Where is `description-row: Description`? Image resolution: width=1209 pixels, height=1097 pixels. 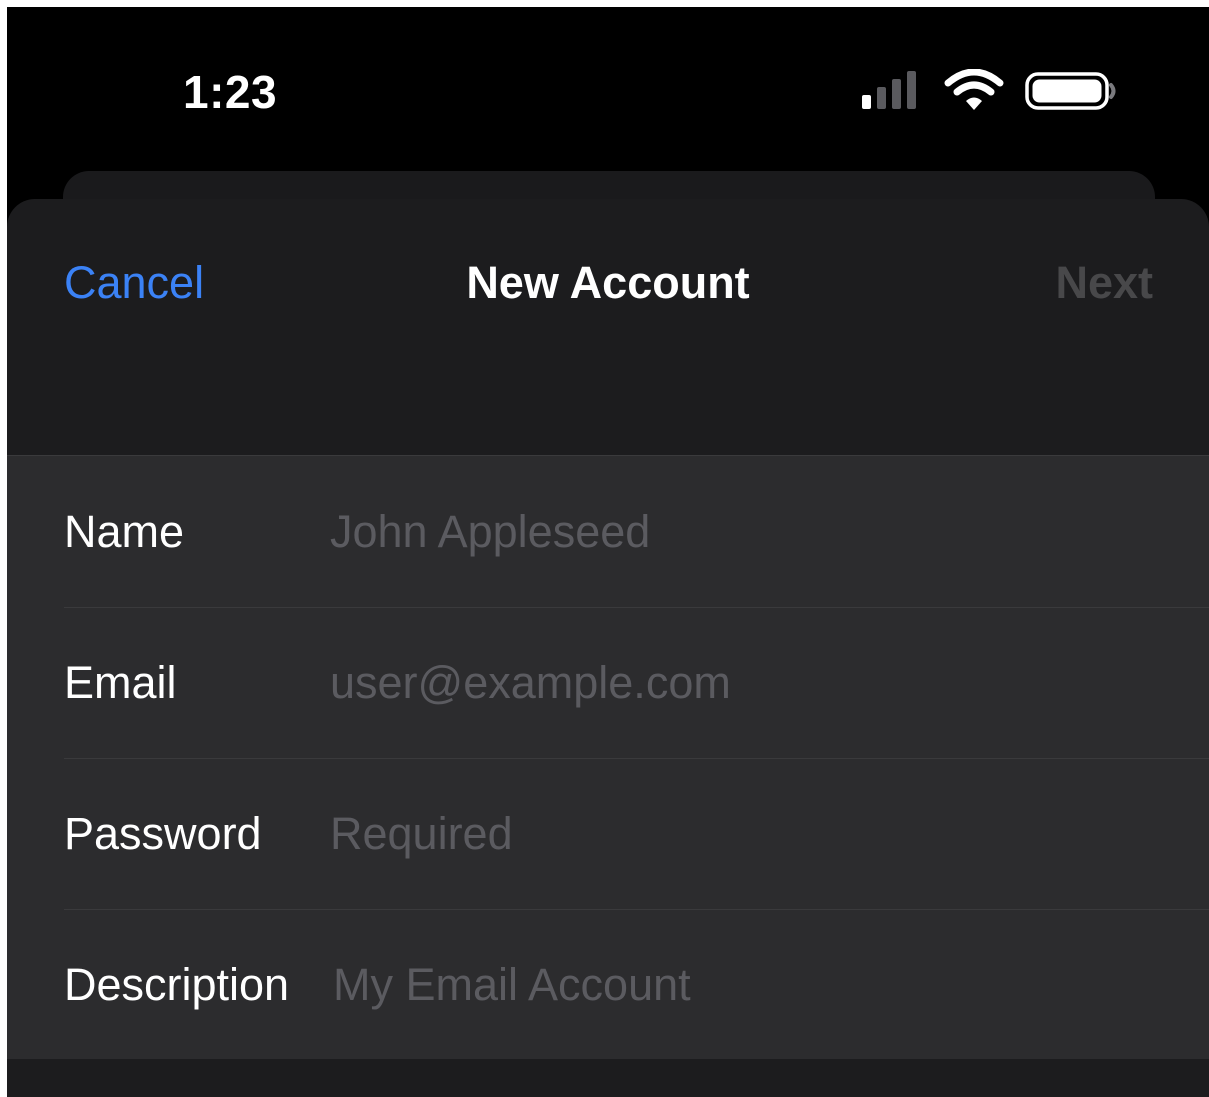
description-row: Description is located at coordinates (608, 984).